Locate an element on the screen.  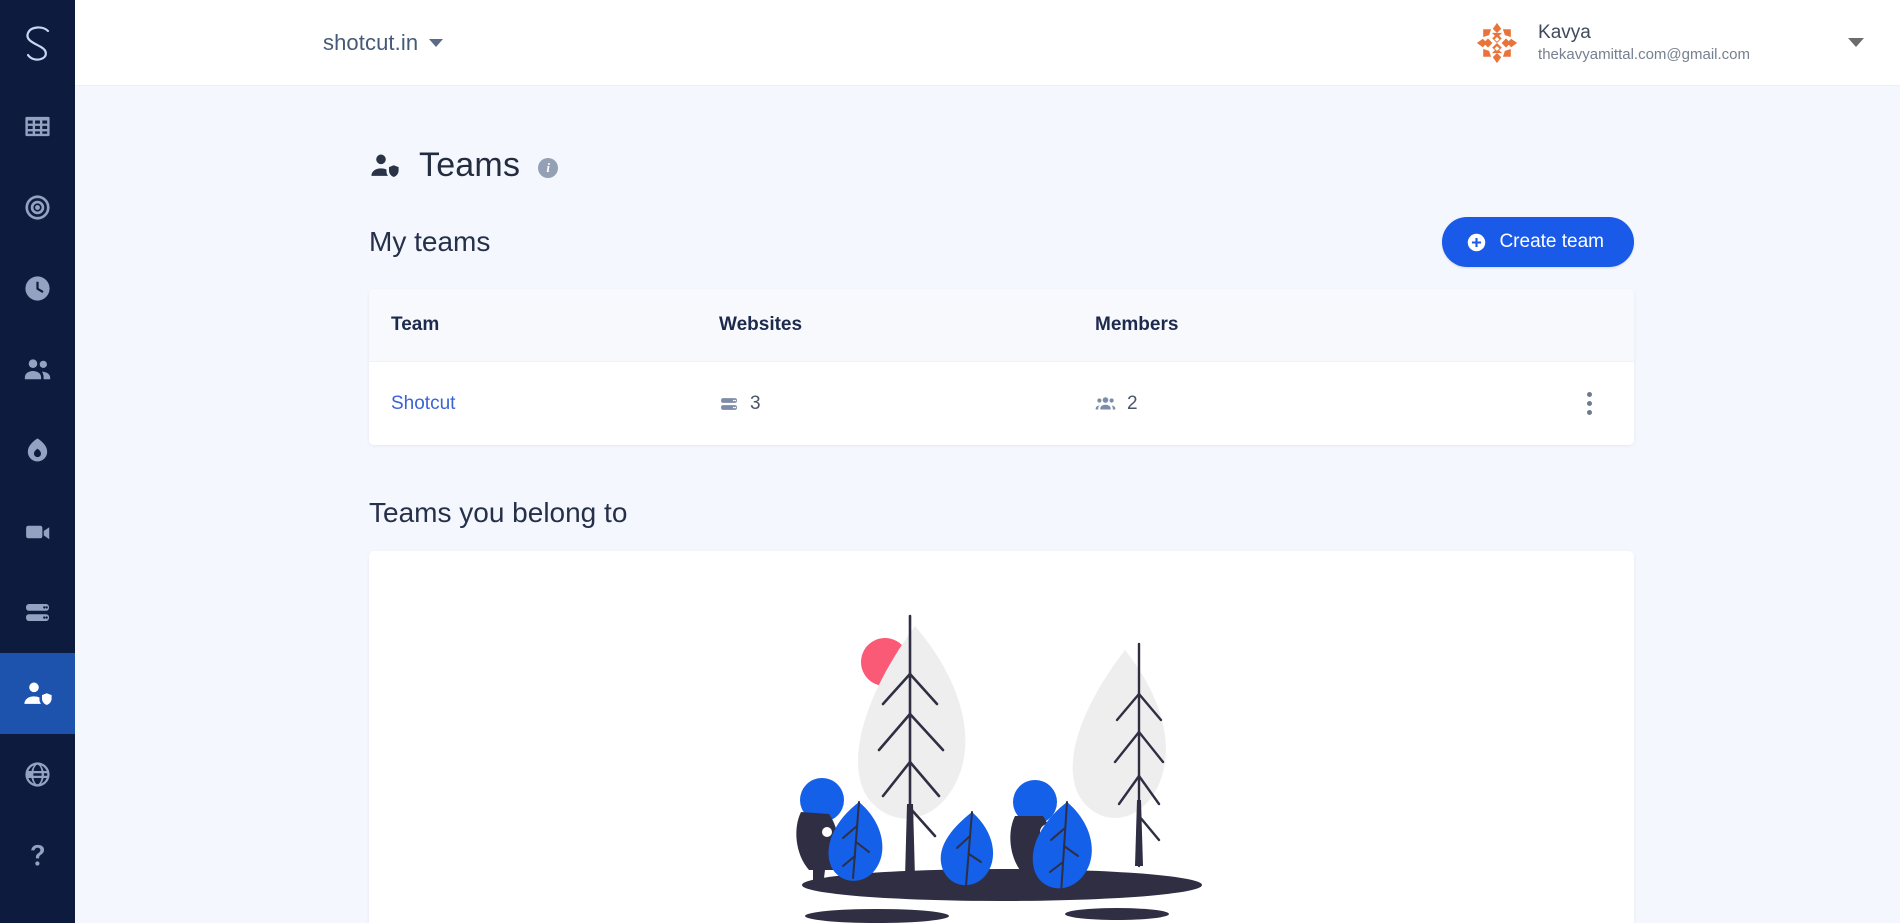
column-header-members: Members is located at coordinates (1137, 324).